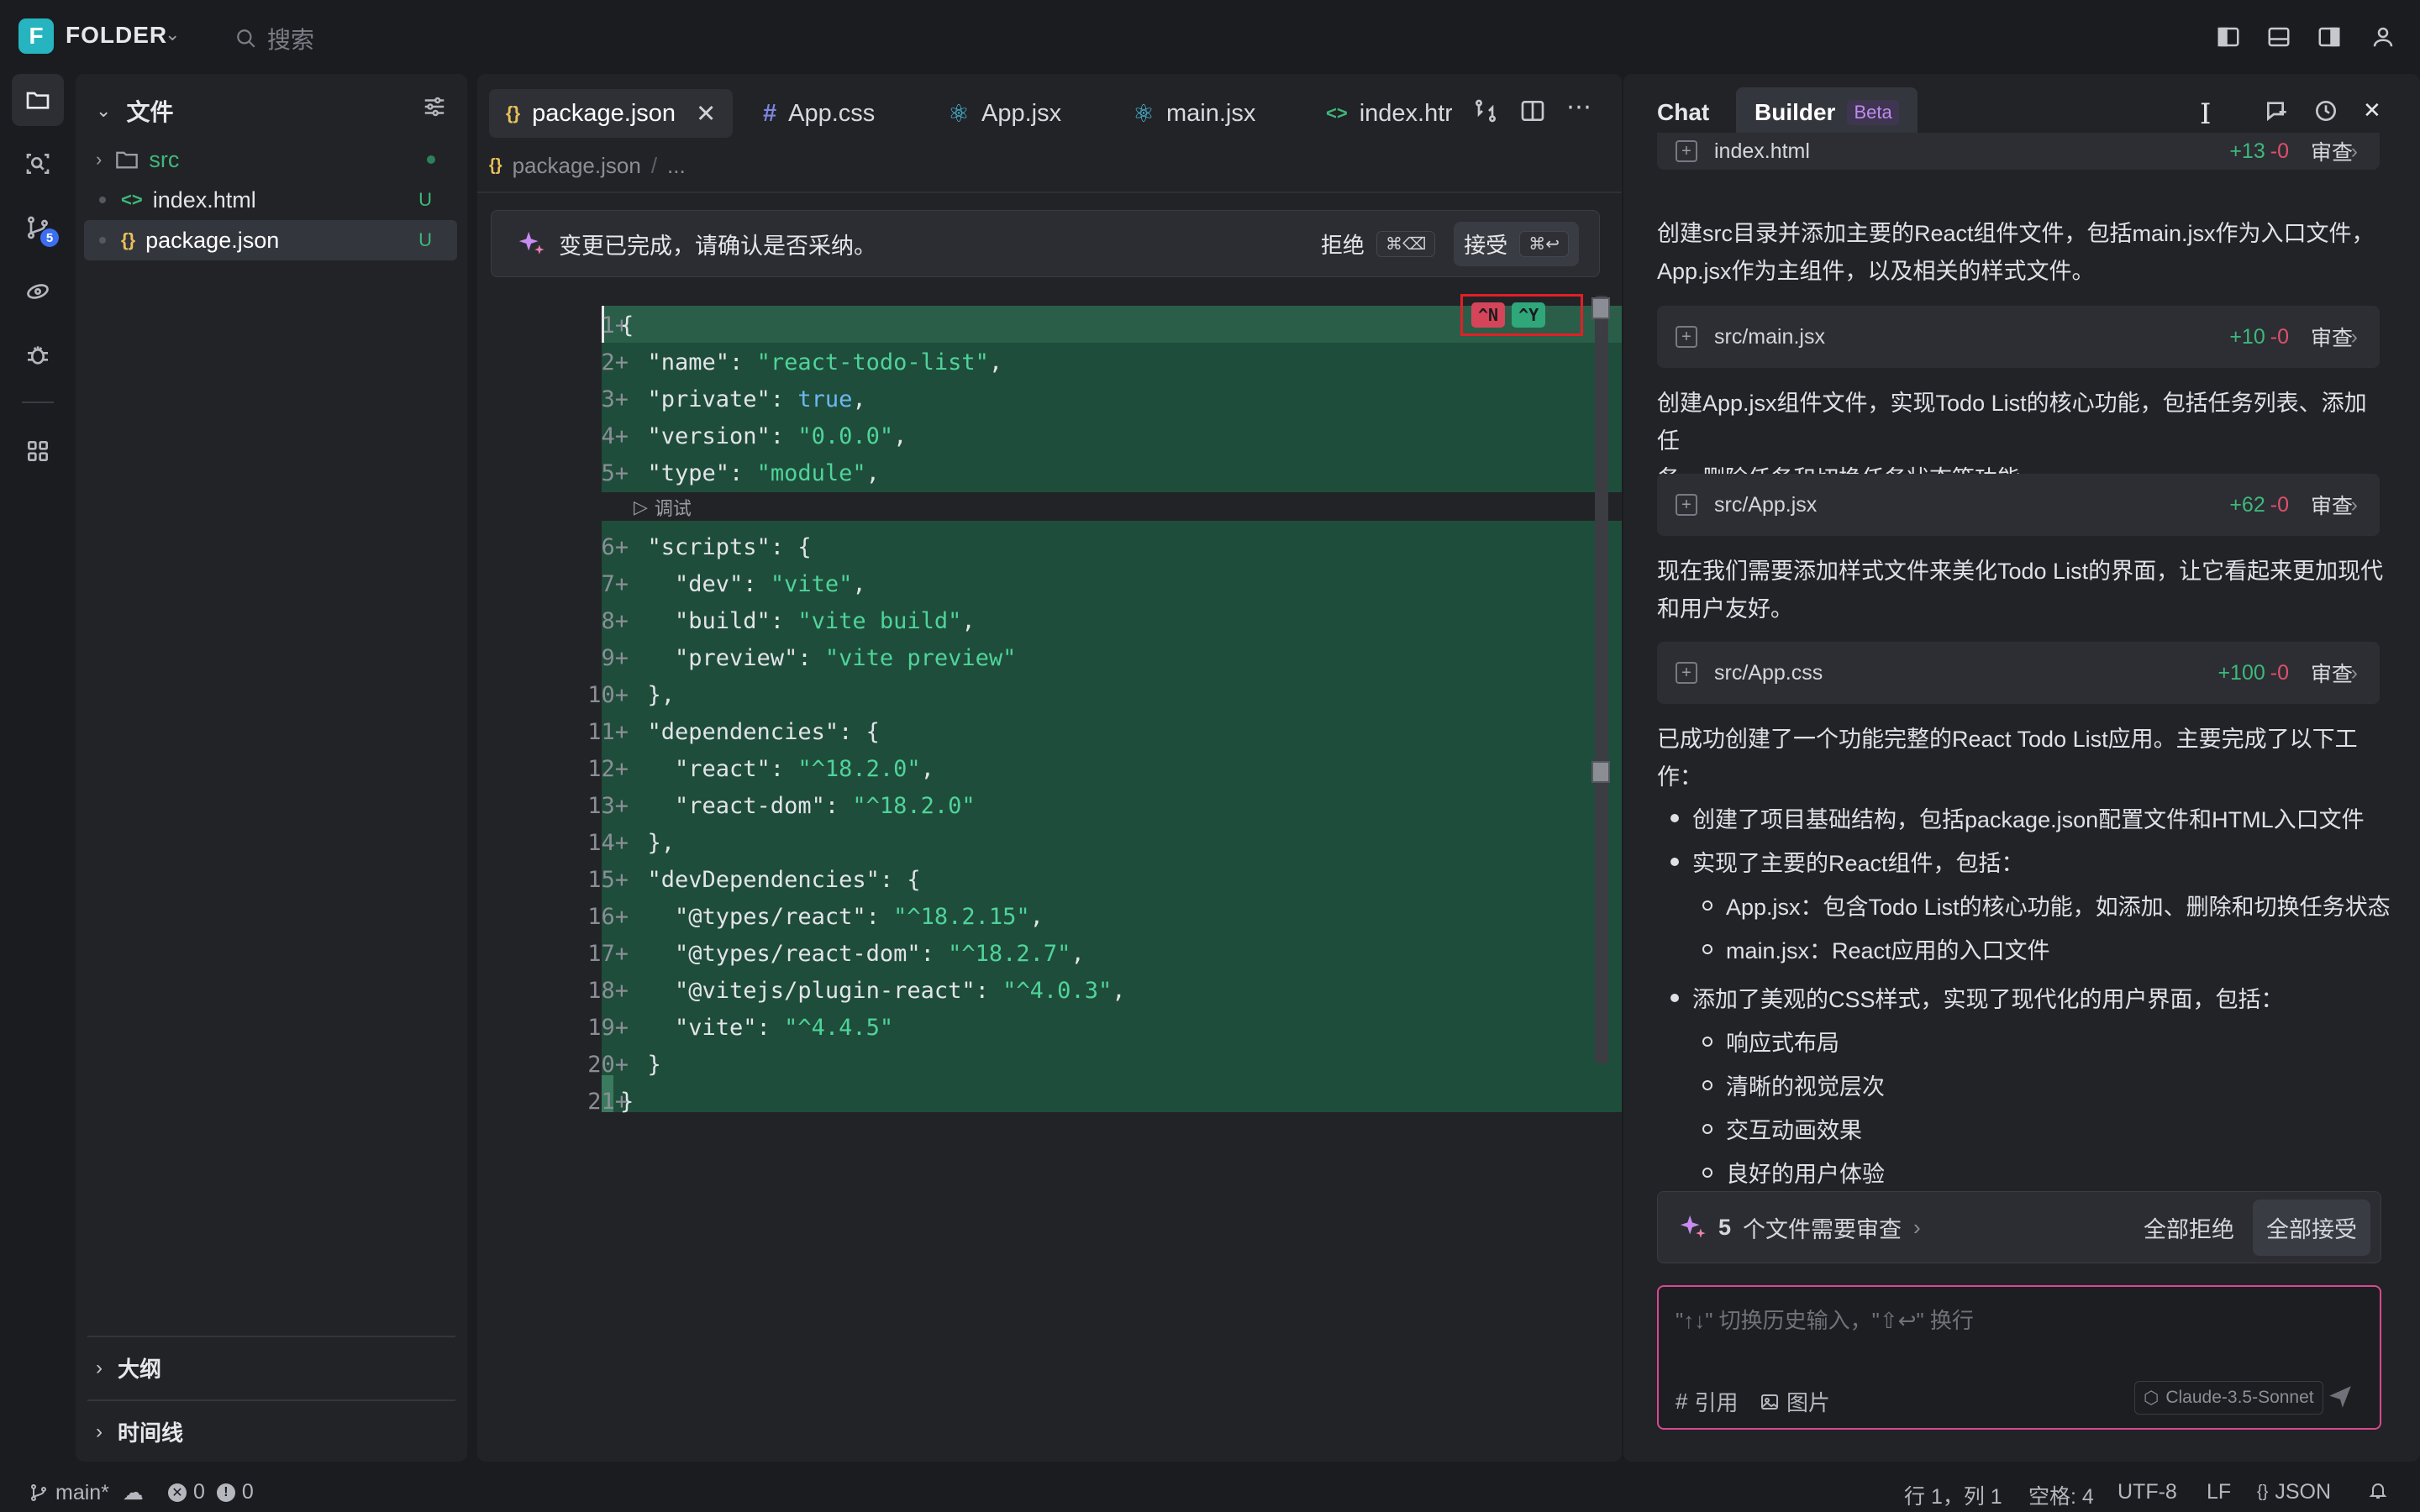 Image resolution: width=2420 pixels, height=1512 pixels. What do you see at coordinates (743, 584) in the screenshot?
I see `code-line: "dev": "vite",` at bounding box center [743, 584].